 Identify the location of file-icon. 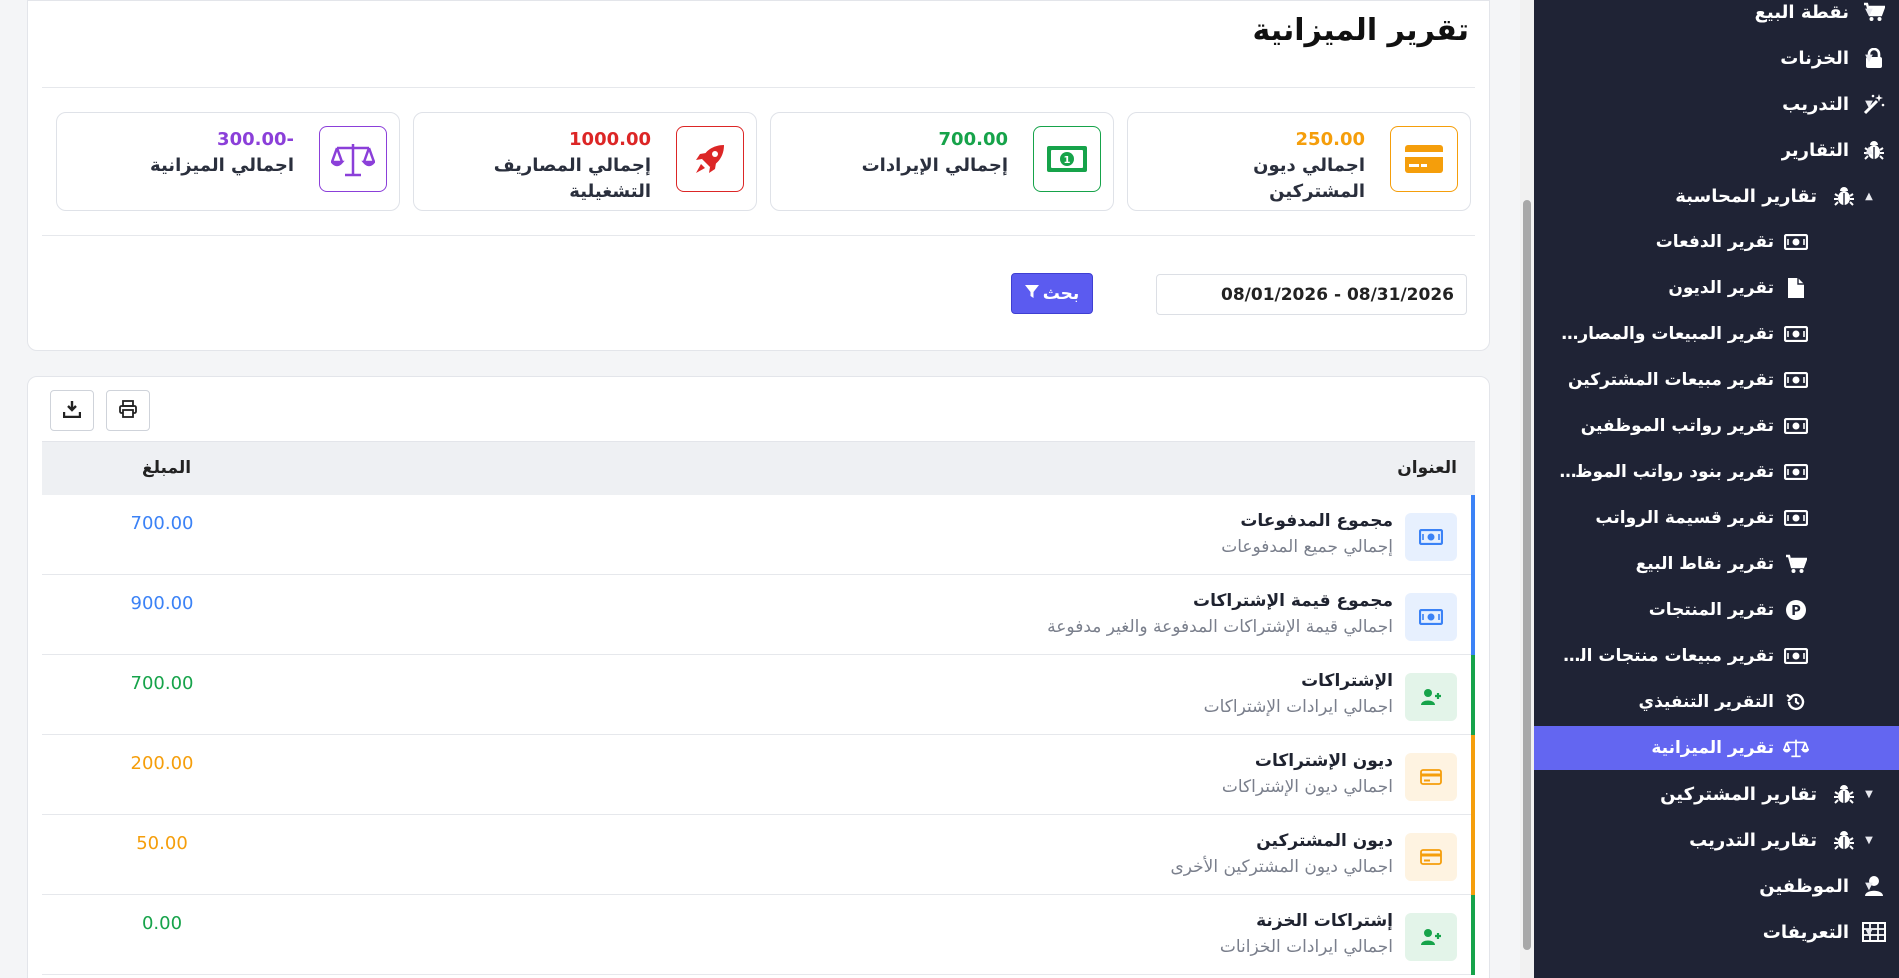
(1796, 288).